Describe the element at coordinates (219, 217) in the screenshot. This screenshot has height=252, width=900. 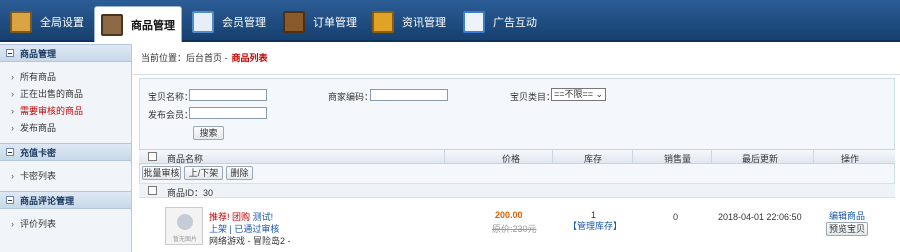
I see `tag-recommend: 推荐!` at that location.